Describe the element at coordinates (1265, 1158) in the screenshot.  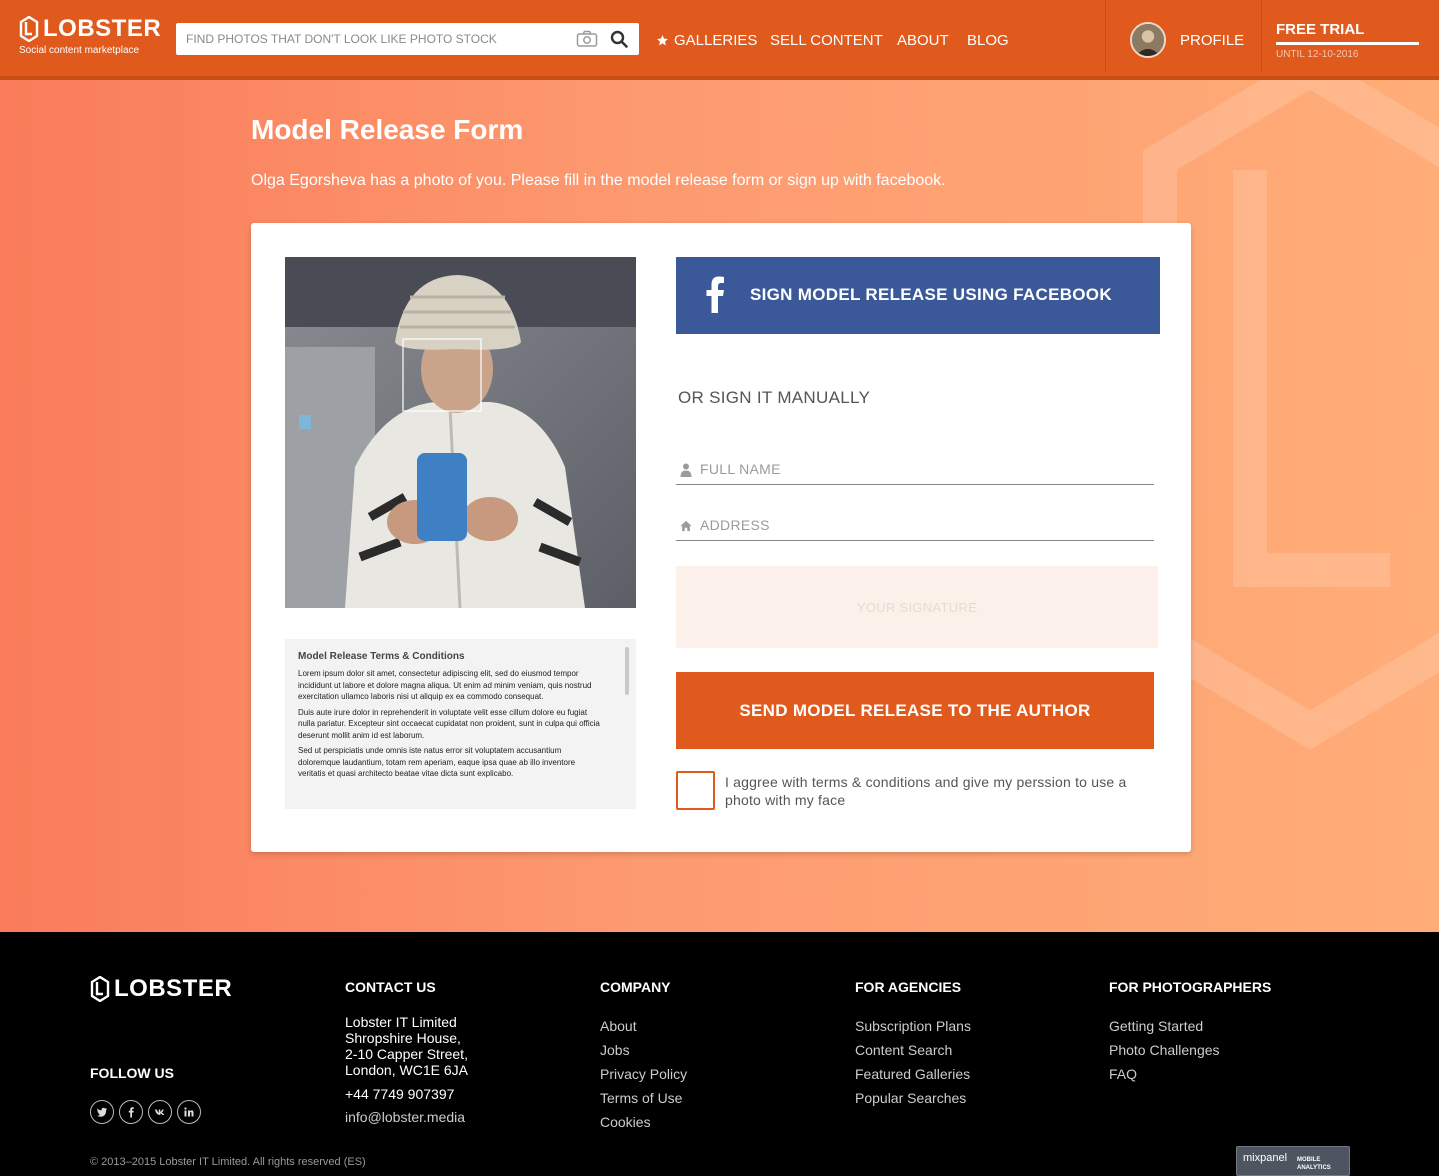
I see `mixpanel-wordmark: mixpanel` at that location.